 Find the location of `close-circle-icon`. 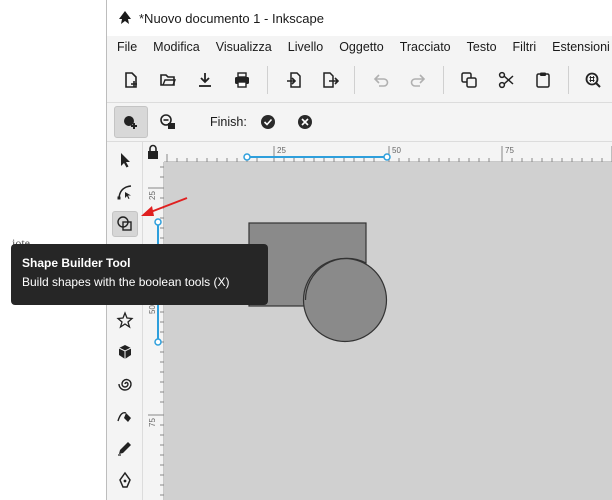

close-circle-icon is located at coordinates (305, 122).